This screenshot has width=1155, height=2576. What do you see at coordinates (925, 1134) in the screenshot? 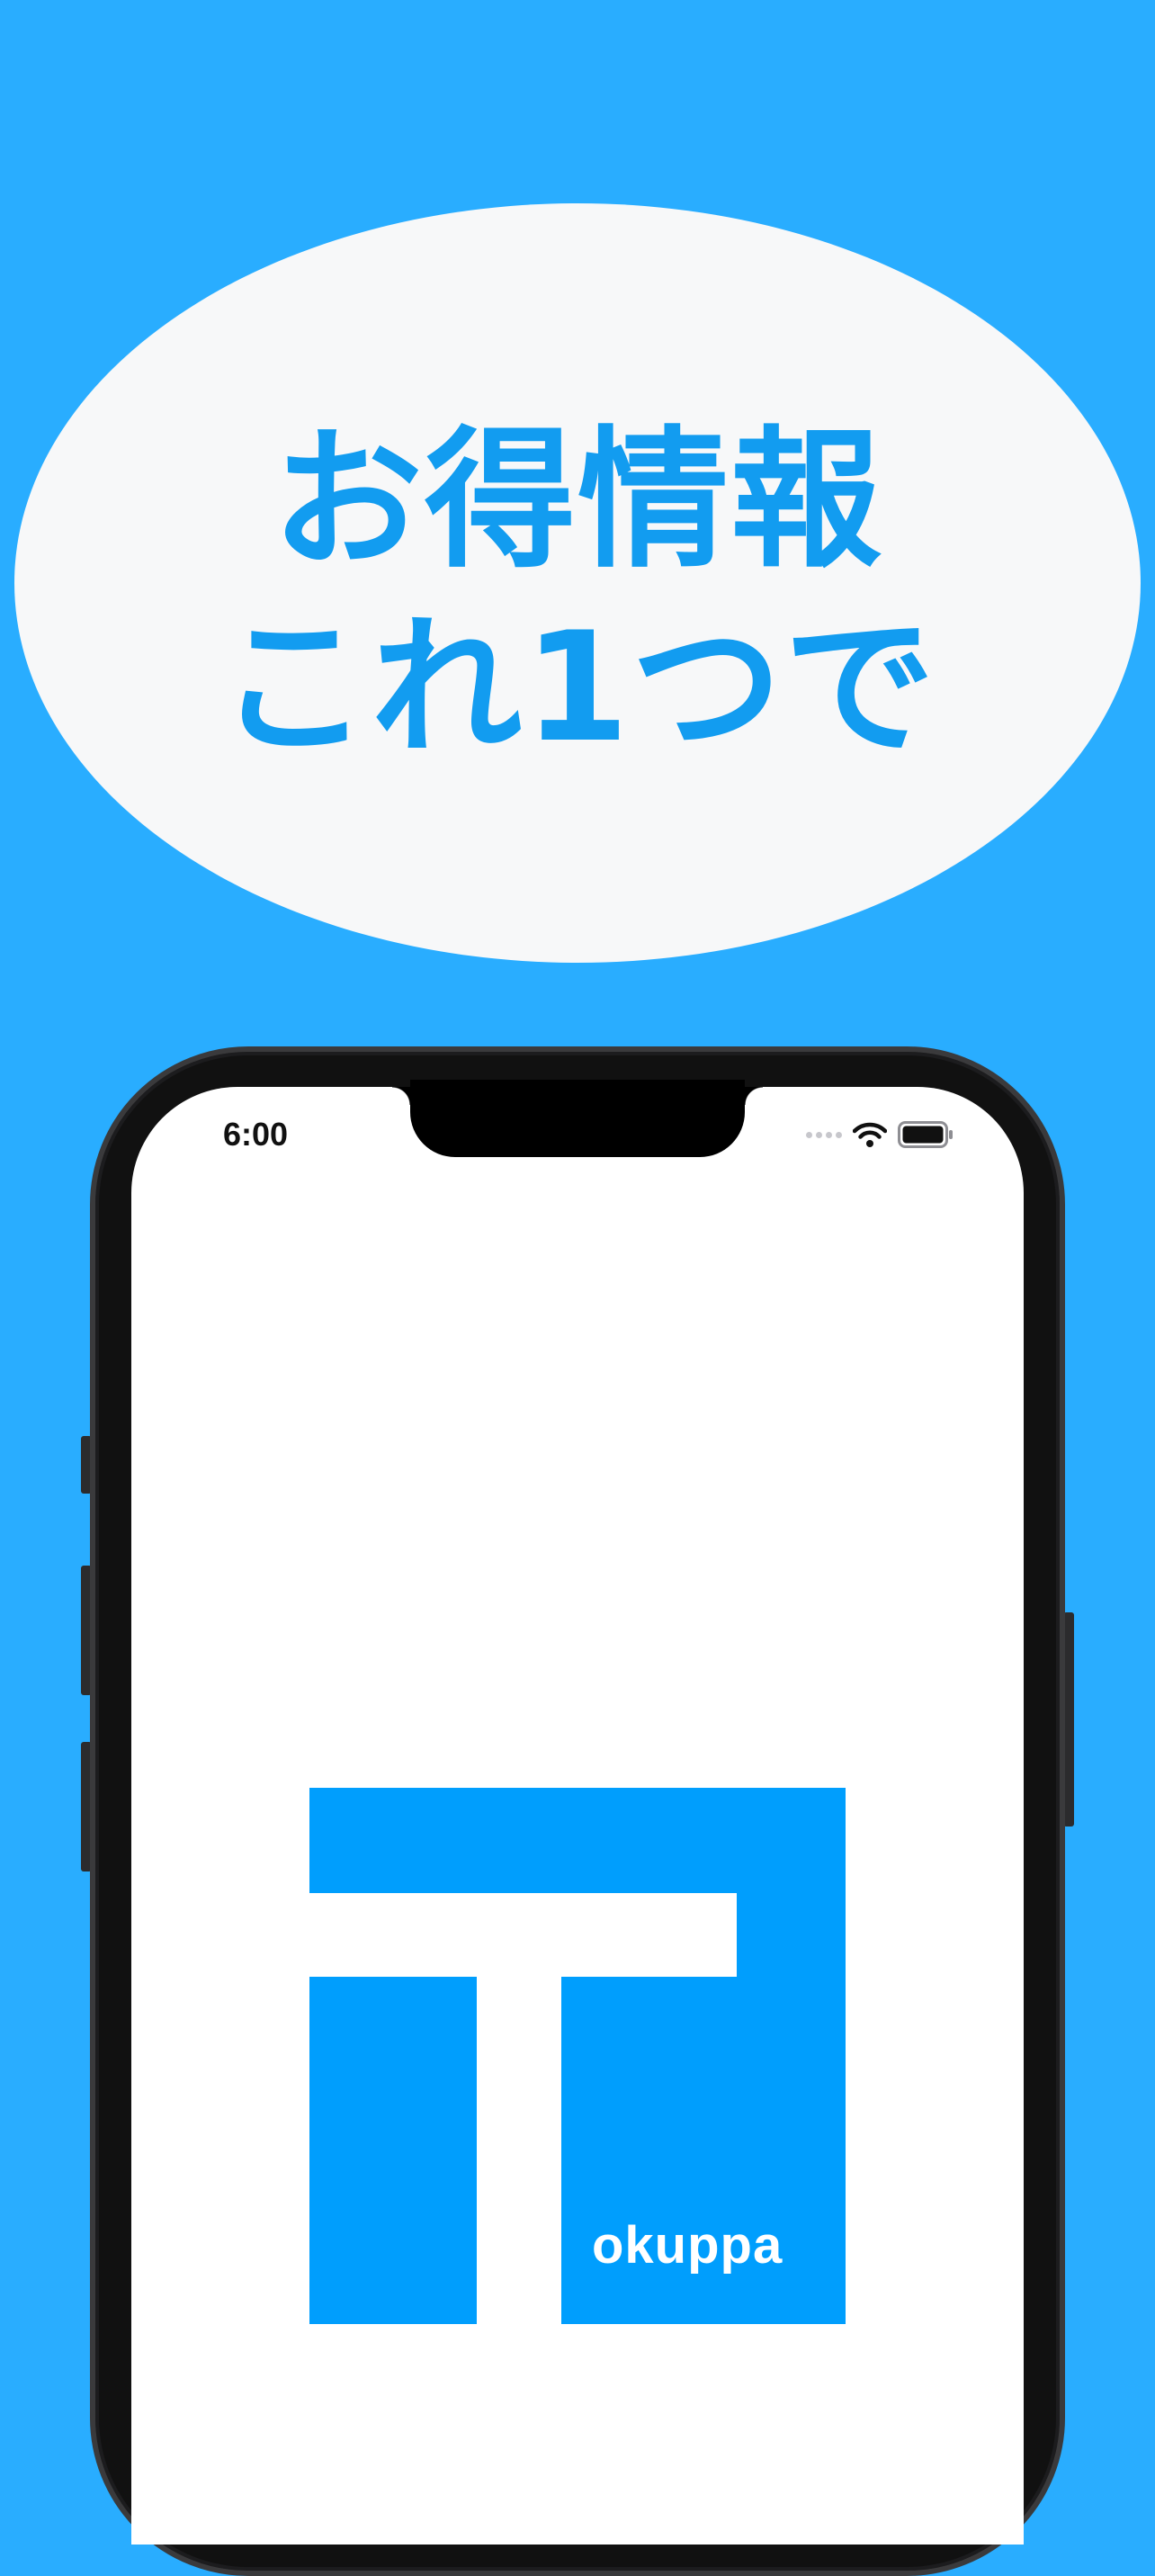
I see `battery-icon` at bounding box center [925, 1134].